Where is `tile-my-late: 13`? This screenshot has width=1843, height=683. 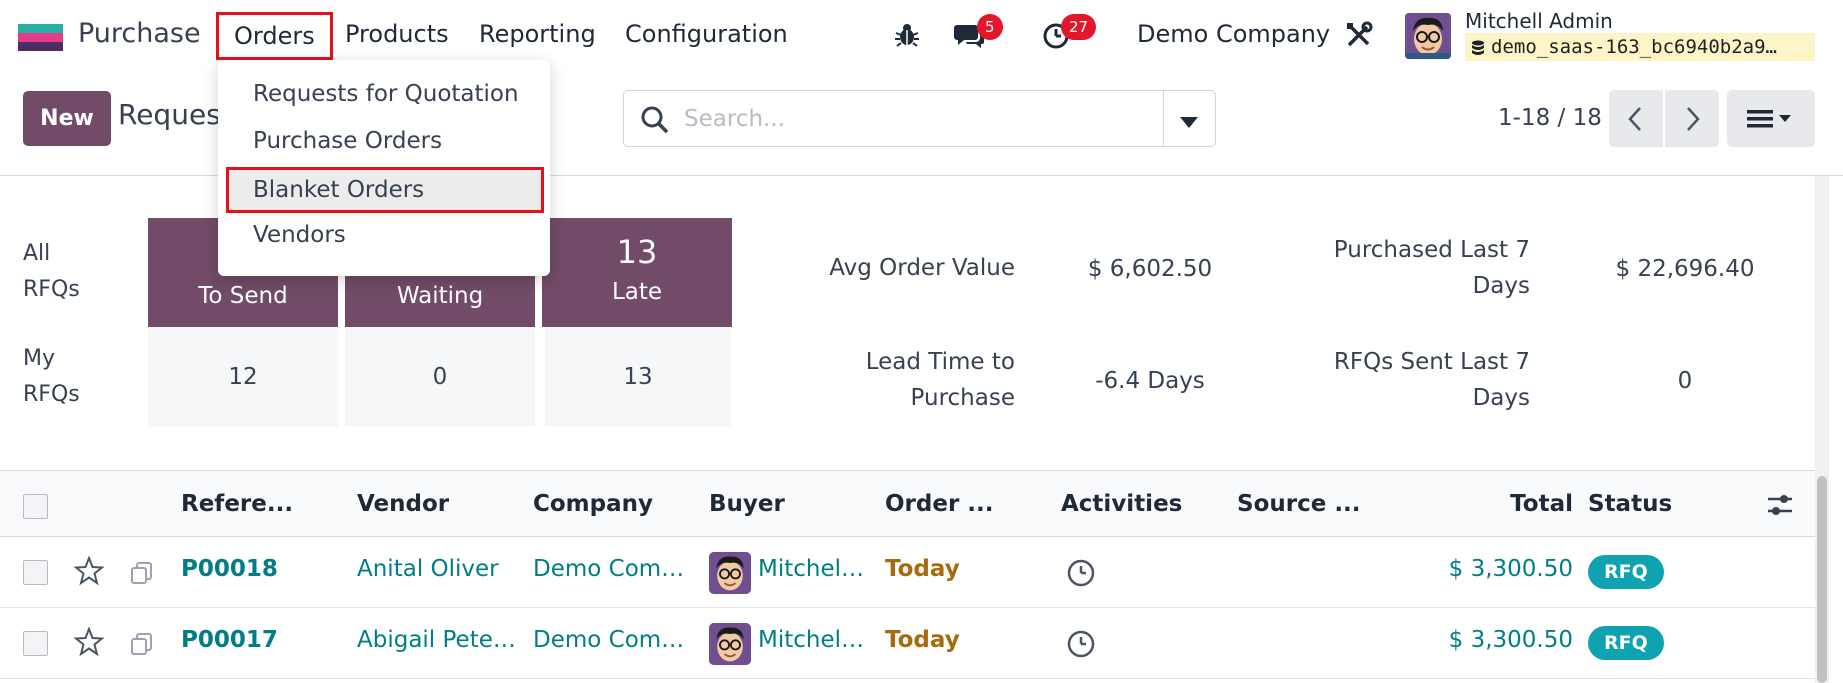 tile-my-late: 13 is located at coordinates (638, 377).